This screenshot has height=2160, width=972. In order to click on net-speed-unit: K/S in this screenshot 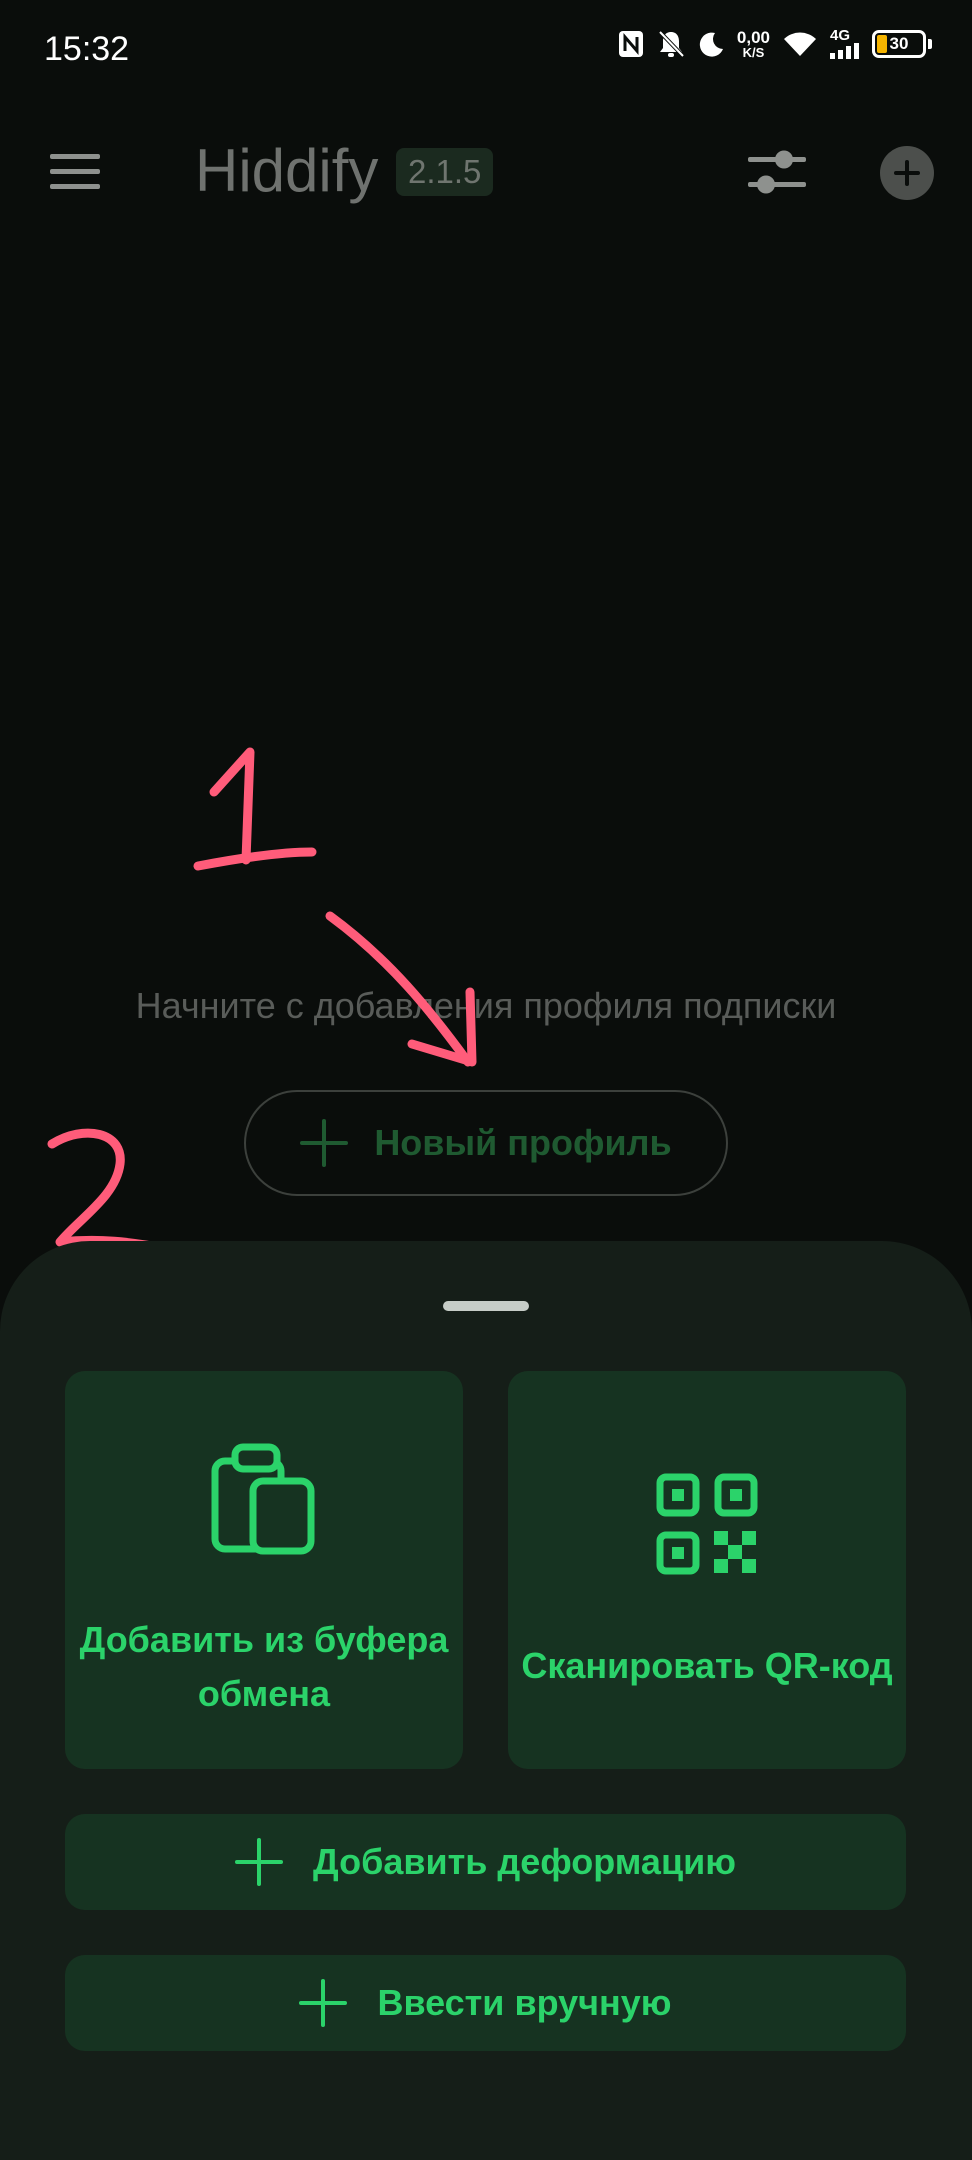, I will do `click(753, 52)`.